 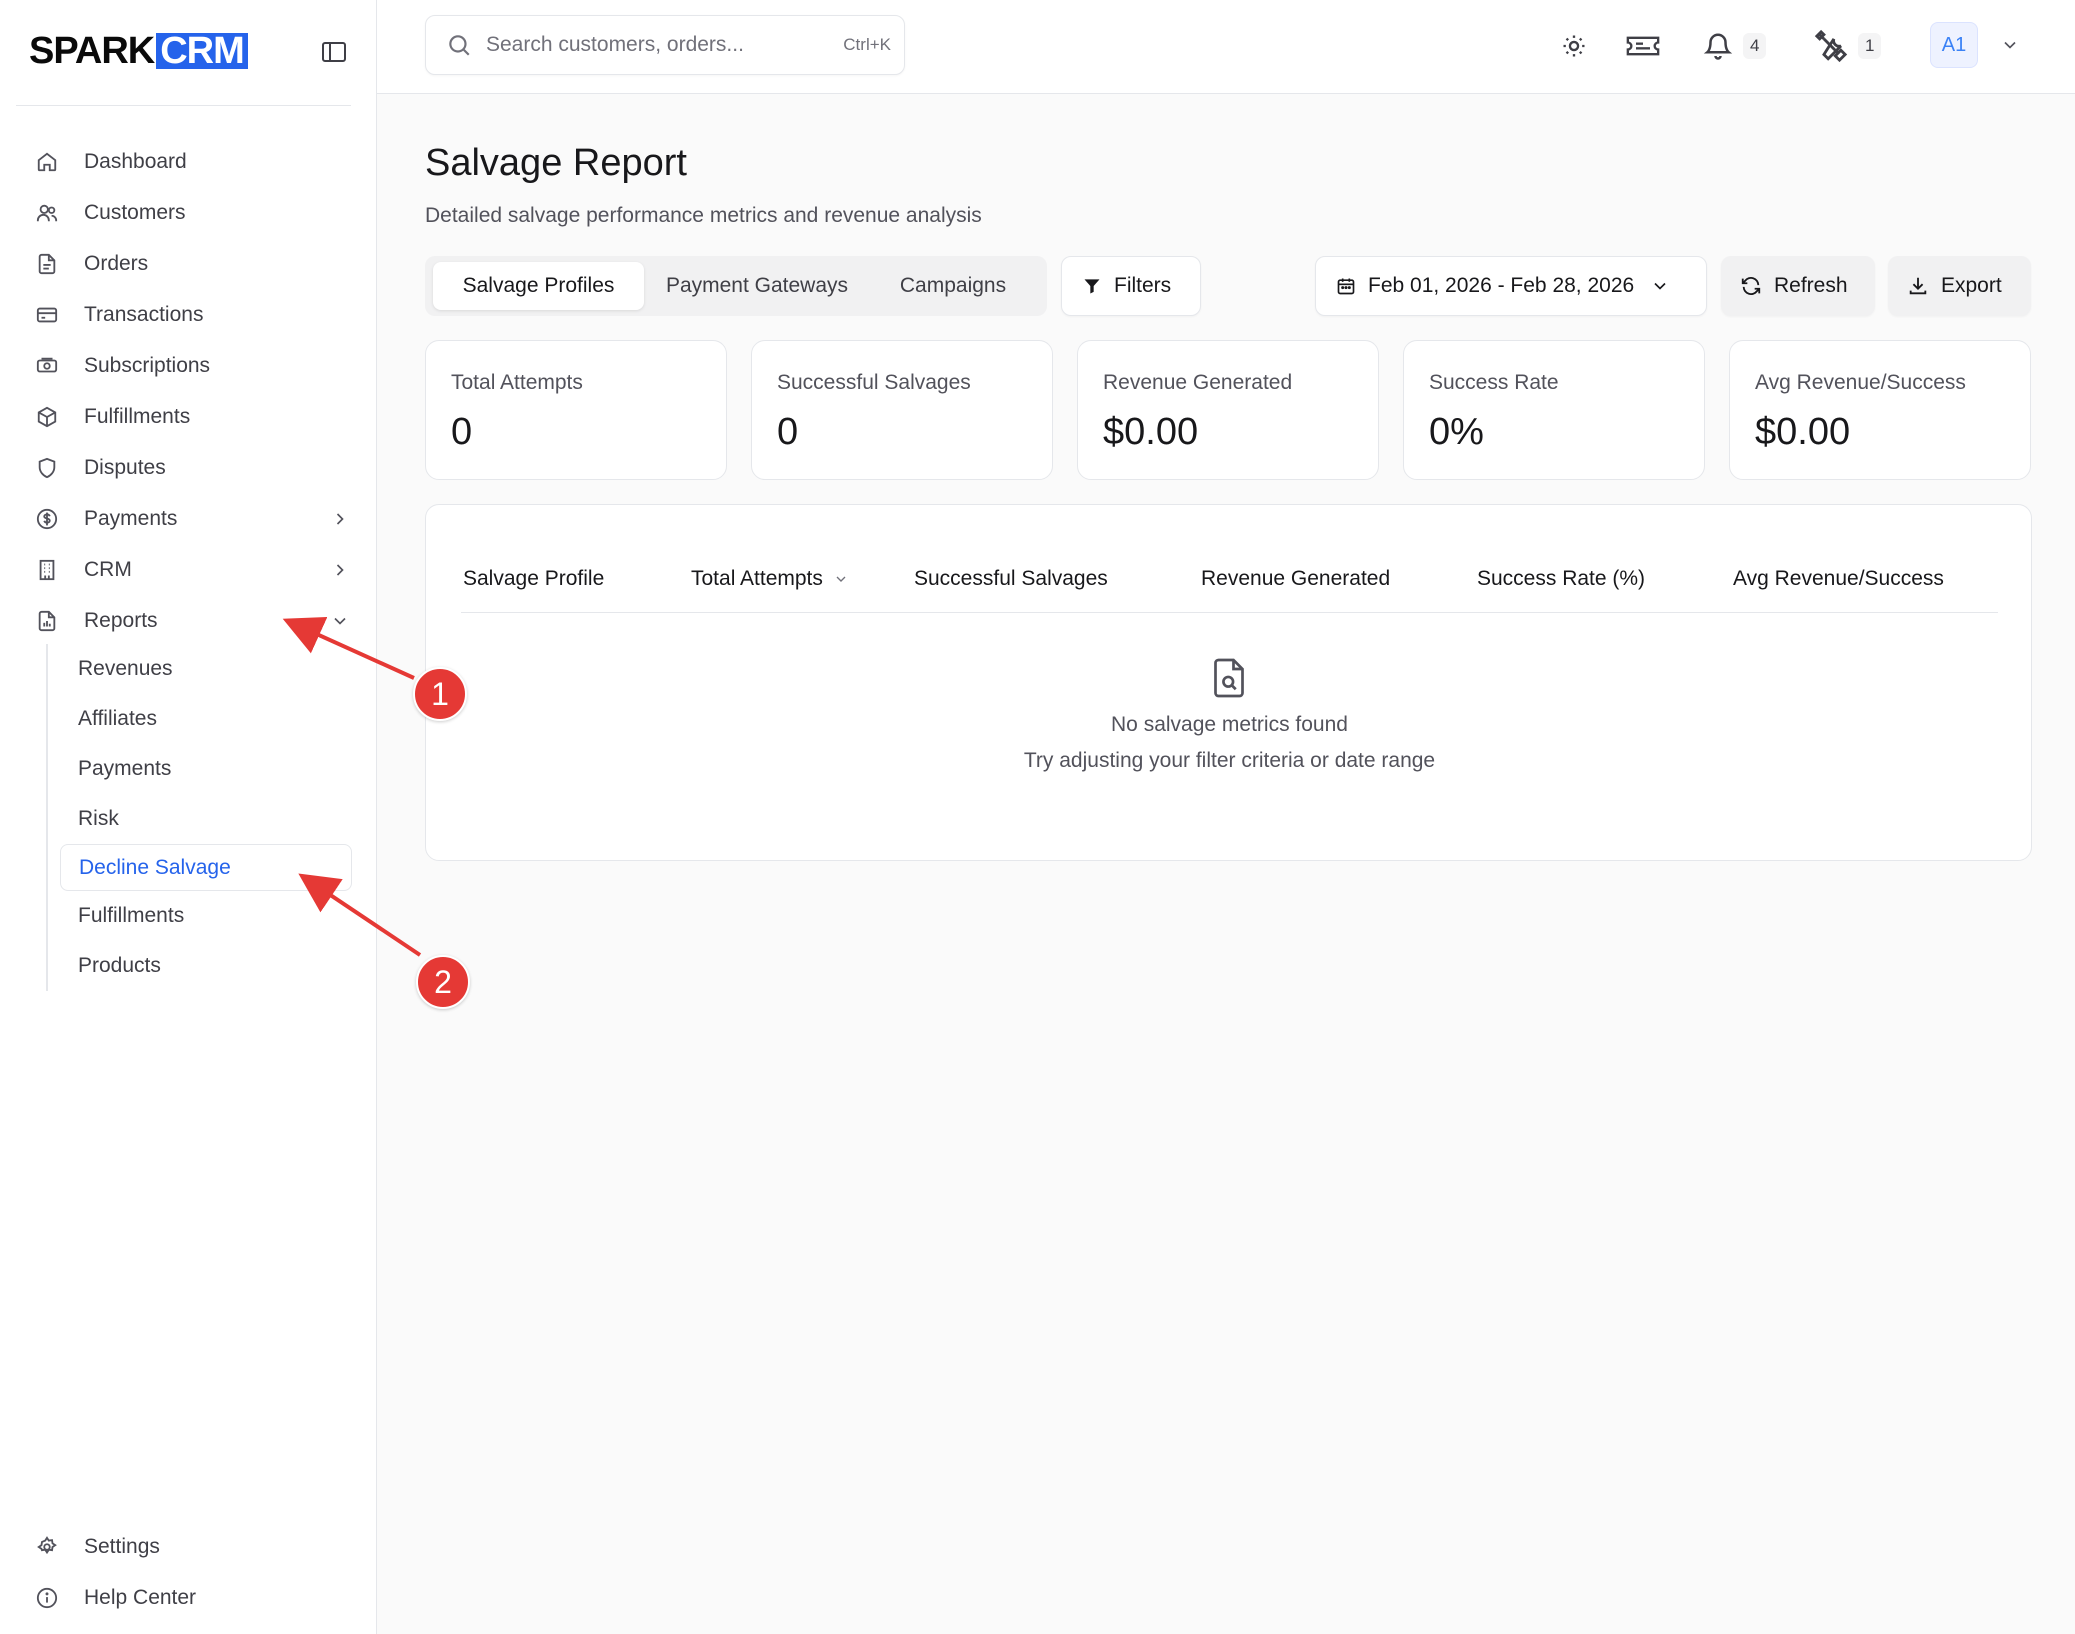 I want to click on date-range-picker: Feb 01, 2026 - Feb 28, 2026, so click(x=1511, y=286).